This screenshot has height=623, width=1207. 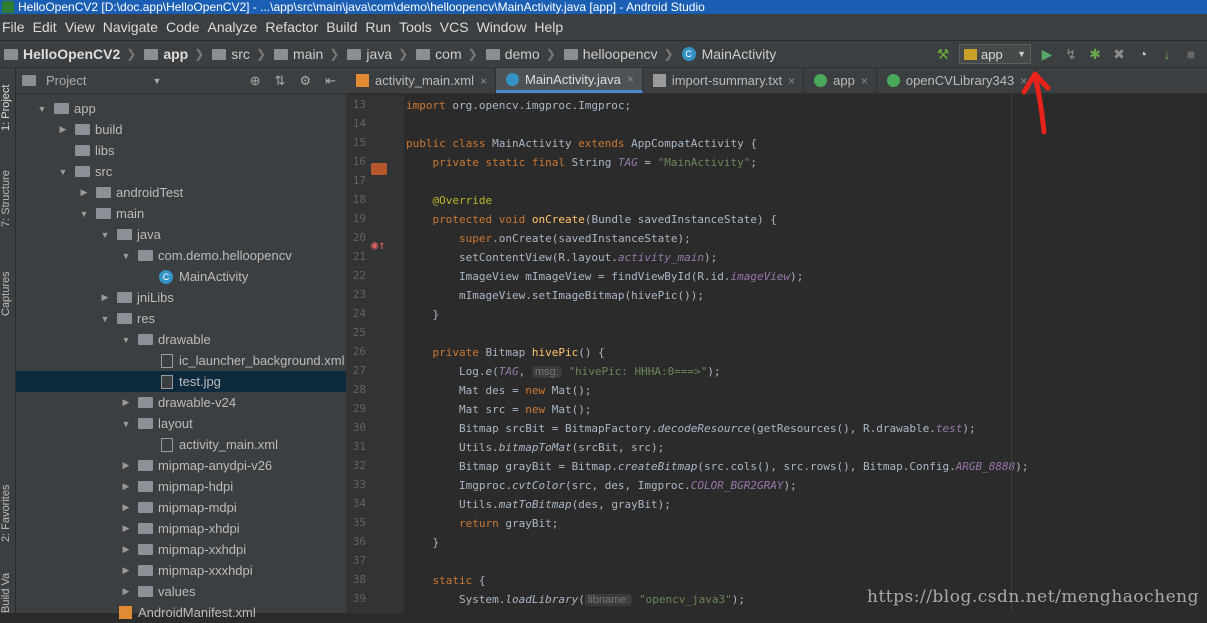 I want to click on scroll-from-source-icon: ⊕, so click(x=255, y=81).